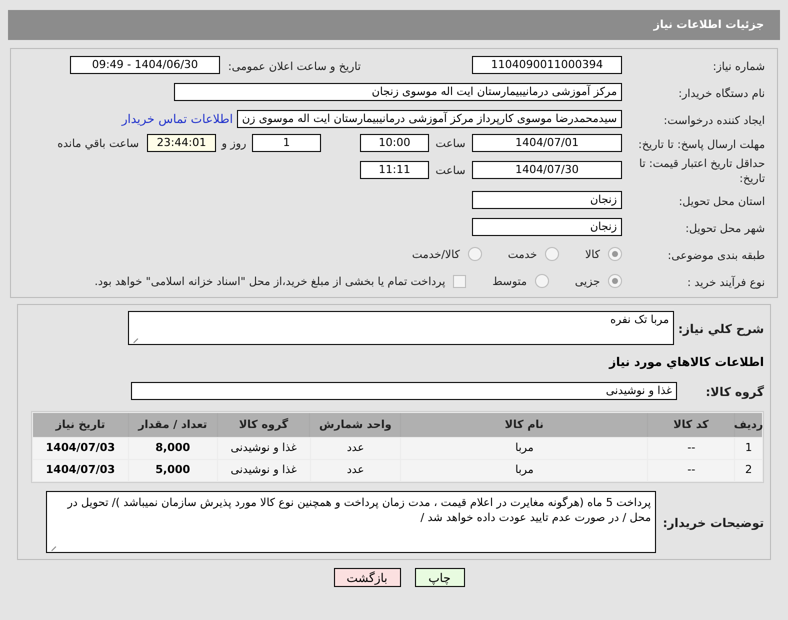 This screenshot has height=620, width=788. What do you see at coordinates (172, 425) in the screenshot?
I see `column-header: تعداد / مقدار` at bounding box center [172, 425].